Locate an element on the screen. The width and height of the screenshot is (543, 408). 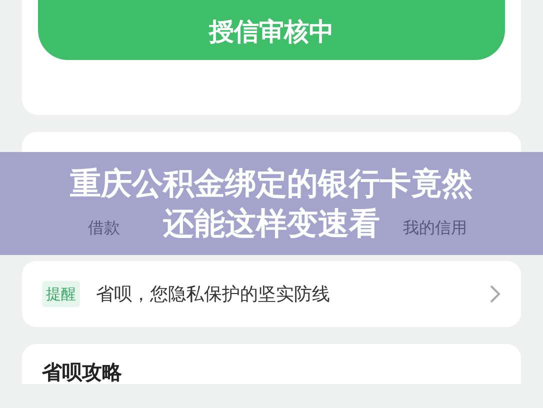
notice-card: 提醒 省呗，您隐私保护的坚实防线 is located at coordinates (271, 294).